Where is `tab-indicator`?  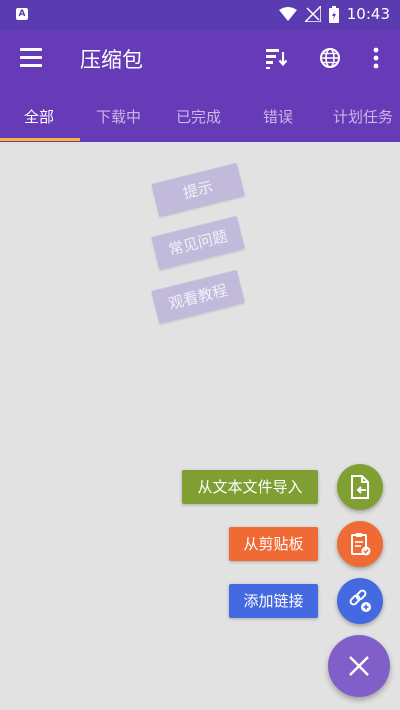
tab-indicator is located at coordinates (40, 139).